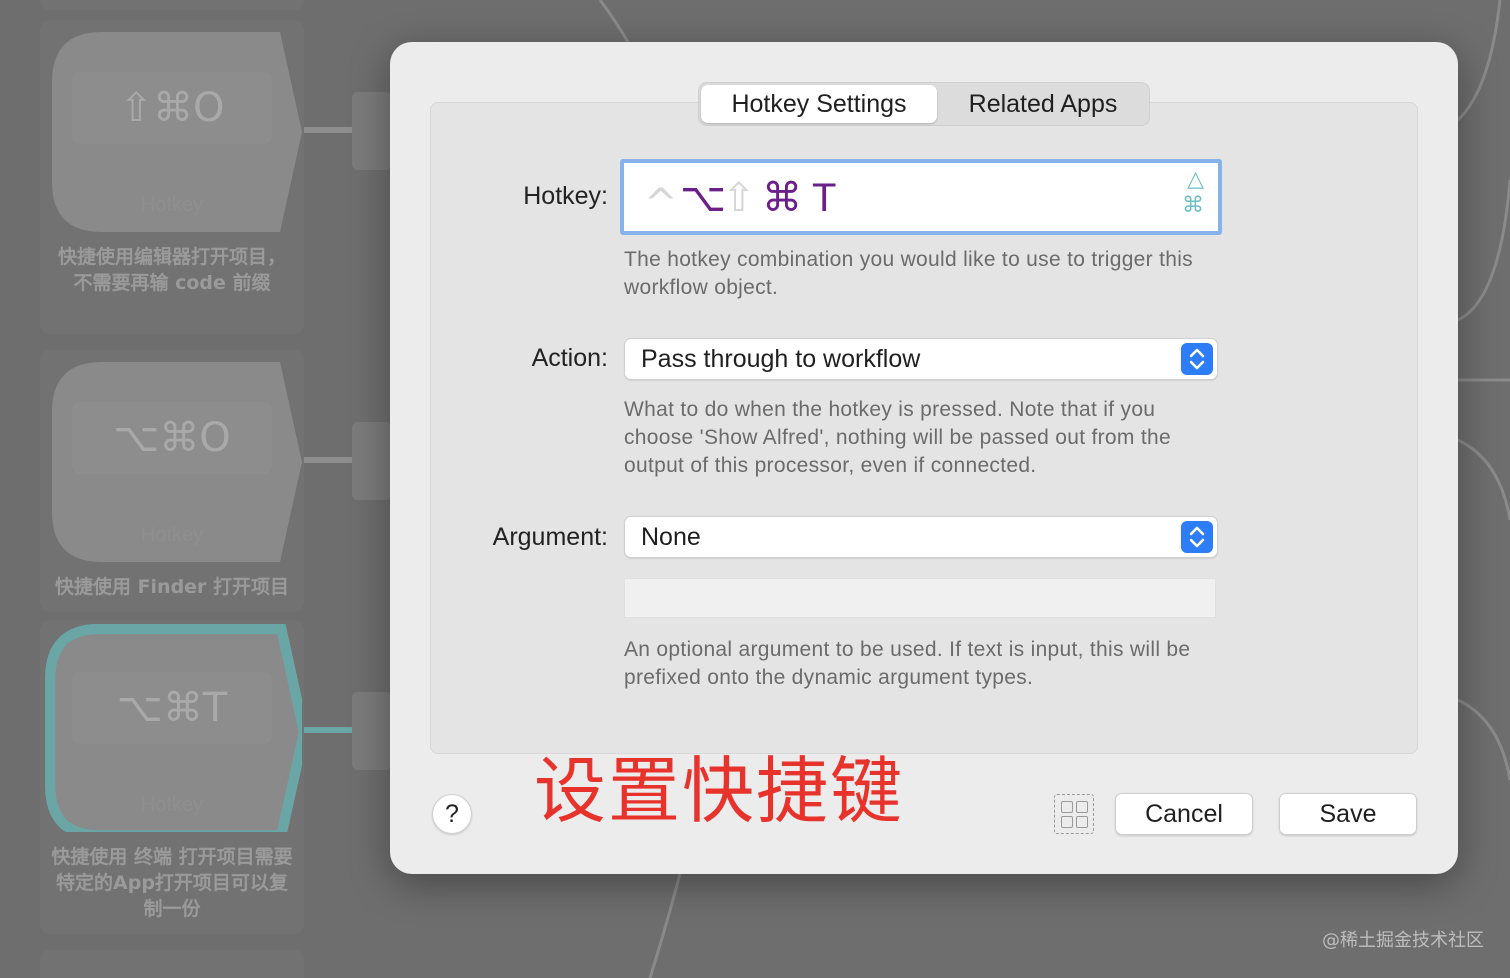 This screenshot has width=1510, height=978. I want to click on node-description: 快捷使用编辑器打开项目，不需要再输 code 前缀, so click(171, 270).